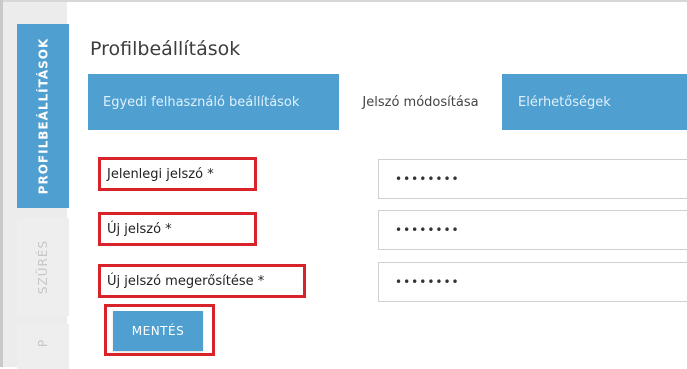  Describe the element at coordinates (532, 282) in the screenshot. I see `confirm-password-input: ••••••••` at that location.